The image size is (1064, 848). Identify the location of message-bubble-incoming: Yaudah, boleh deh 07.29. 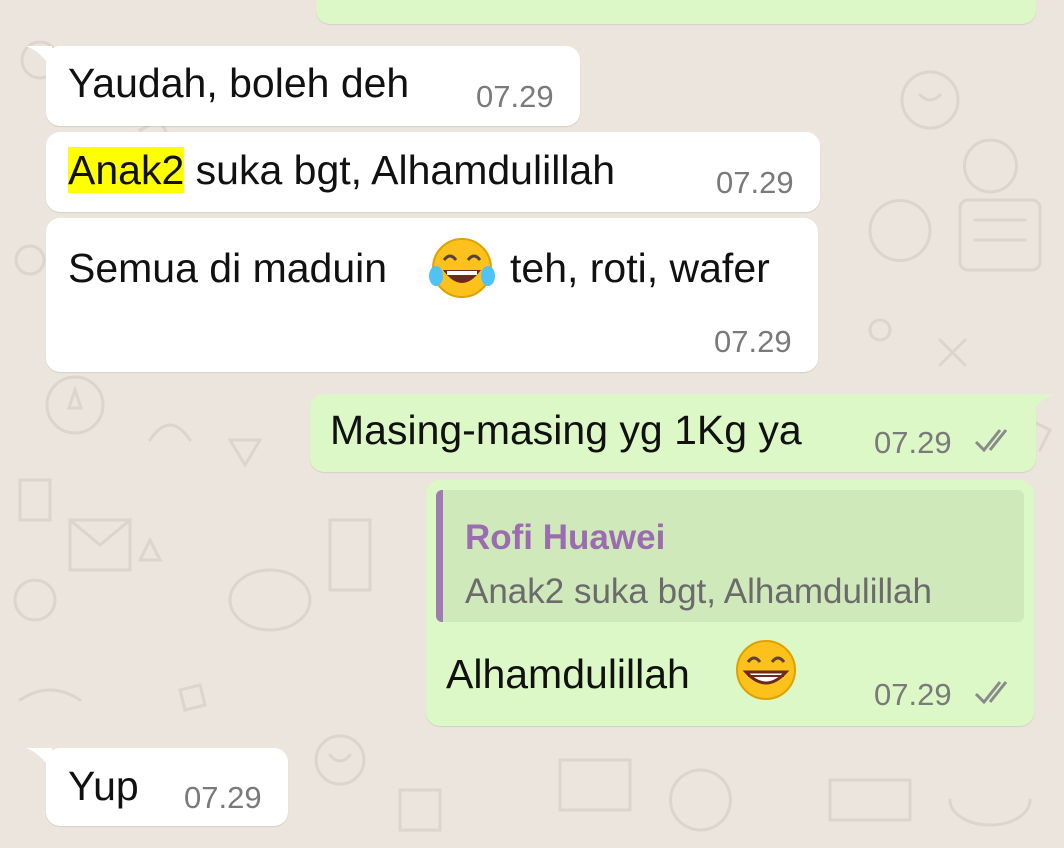
(313, 86).